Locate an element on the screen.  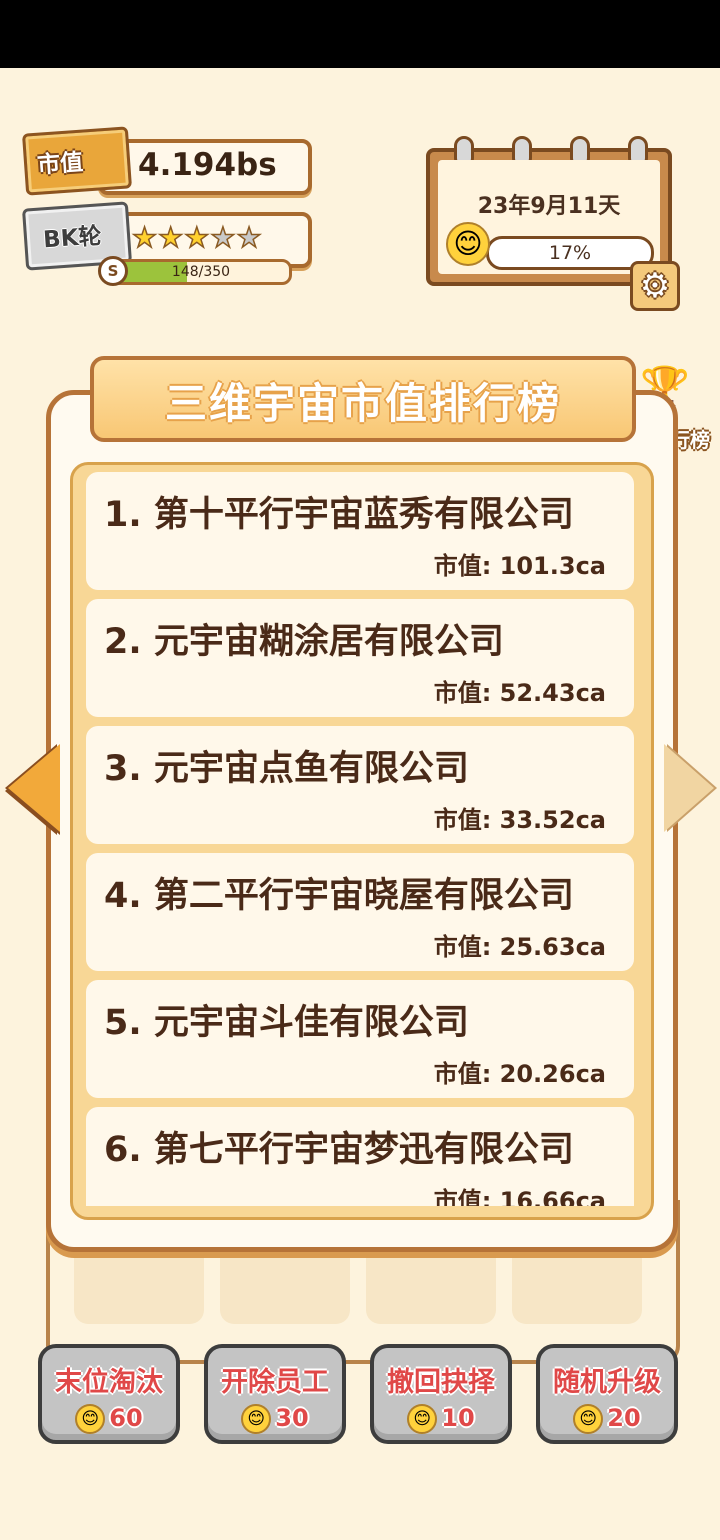
action-cost-value: 60 is located at coordinates (126, 1418).